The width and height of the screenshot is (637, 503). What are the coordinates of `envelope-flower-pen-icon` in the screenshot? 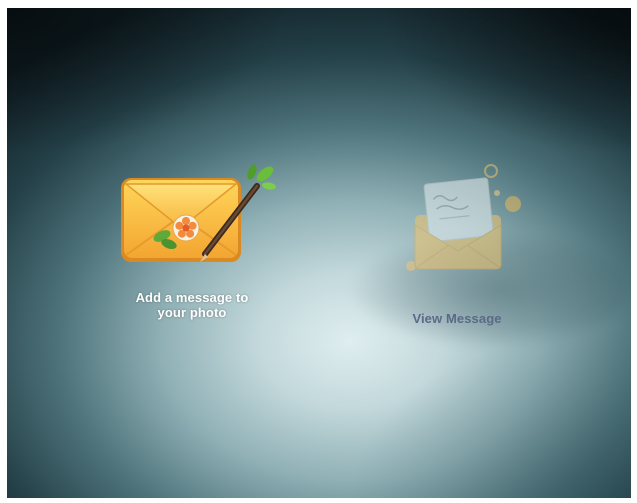 It's located at (192, 214).